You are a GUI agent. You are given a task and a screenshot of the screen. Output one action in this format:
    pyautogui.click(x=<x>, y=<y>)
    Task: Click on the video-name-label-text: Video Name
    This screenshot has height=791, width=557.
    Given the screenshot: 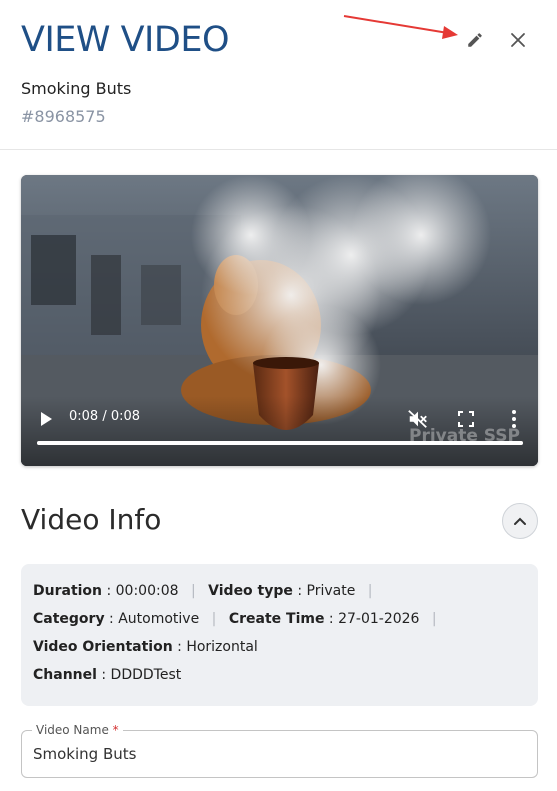 What is the action you would take?
    pyautogui.click(x=72, y=730)
    